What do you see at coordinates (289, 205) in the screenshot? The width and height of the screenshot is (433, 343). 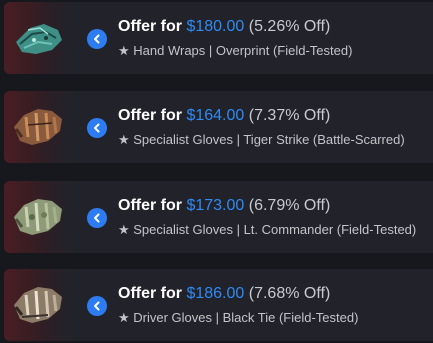 I see `offer-discount: (6.79% Off)` at bounding box center [289, 205].